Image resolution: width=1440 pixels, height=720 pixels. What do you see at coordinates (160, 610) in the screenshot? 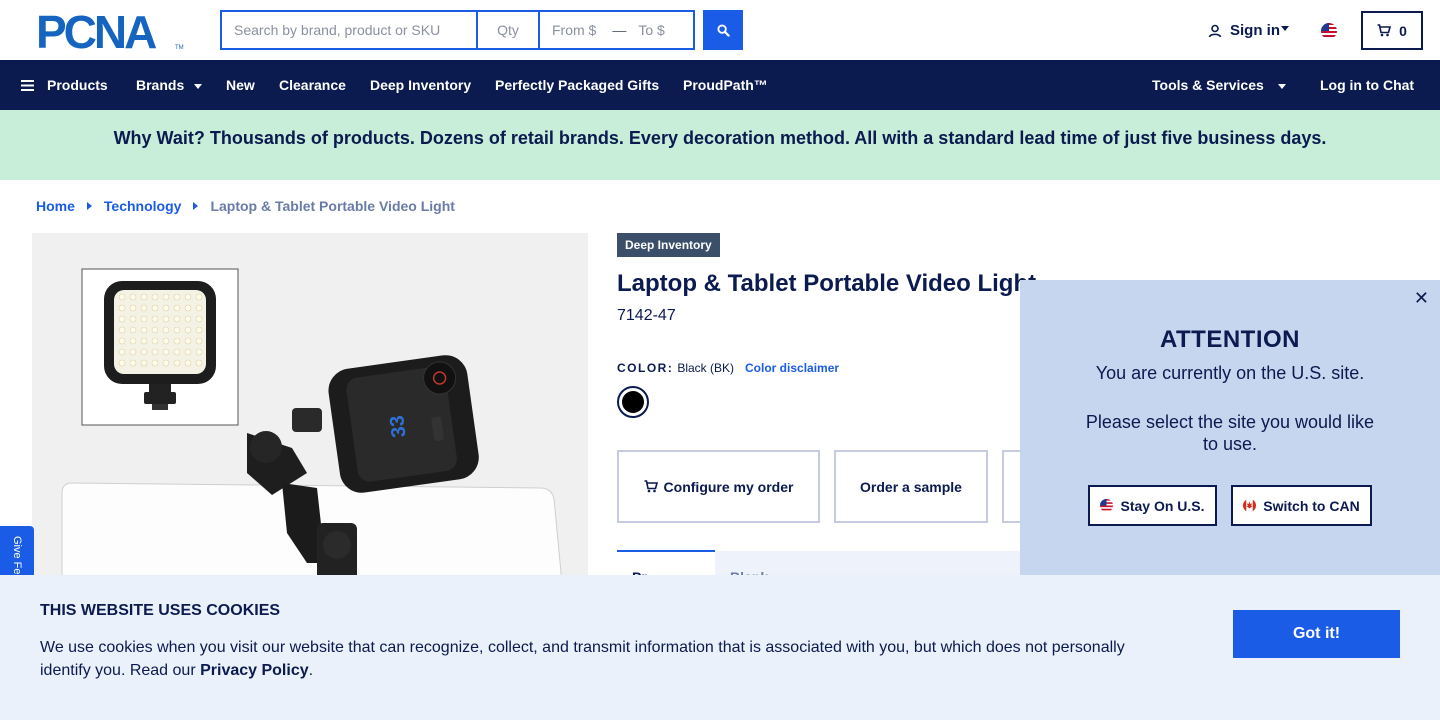
I see `cookie-title: THIS WEBSITE USES COOKIES` at bounding box center [160, 610].